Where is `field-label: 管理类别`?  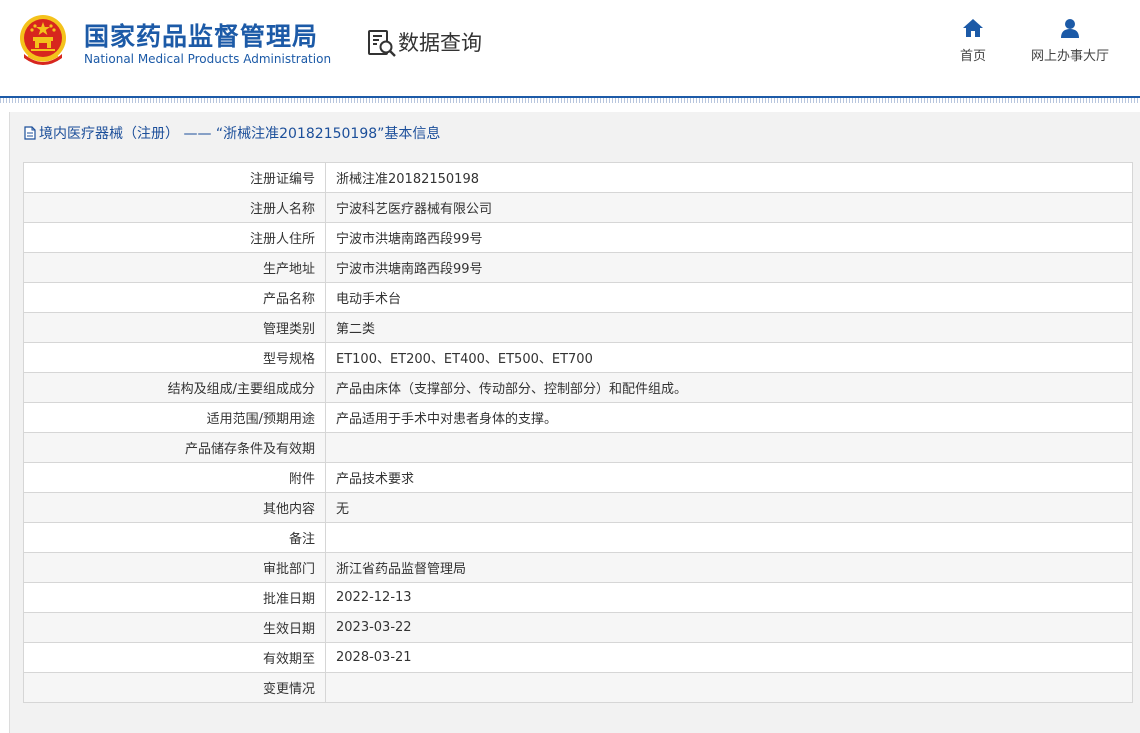 field-label: 管理类别 is located at coordinates (174, 327).